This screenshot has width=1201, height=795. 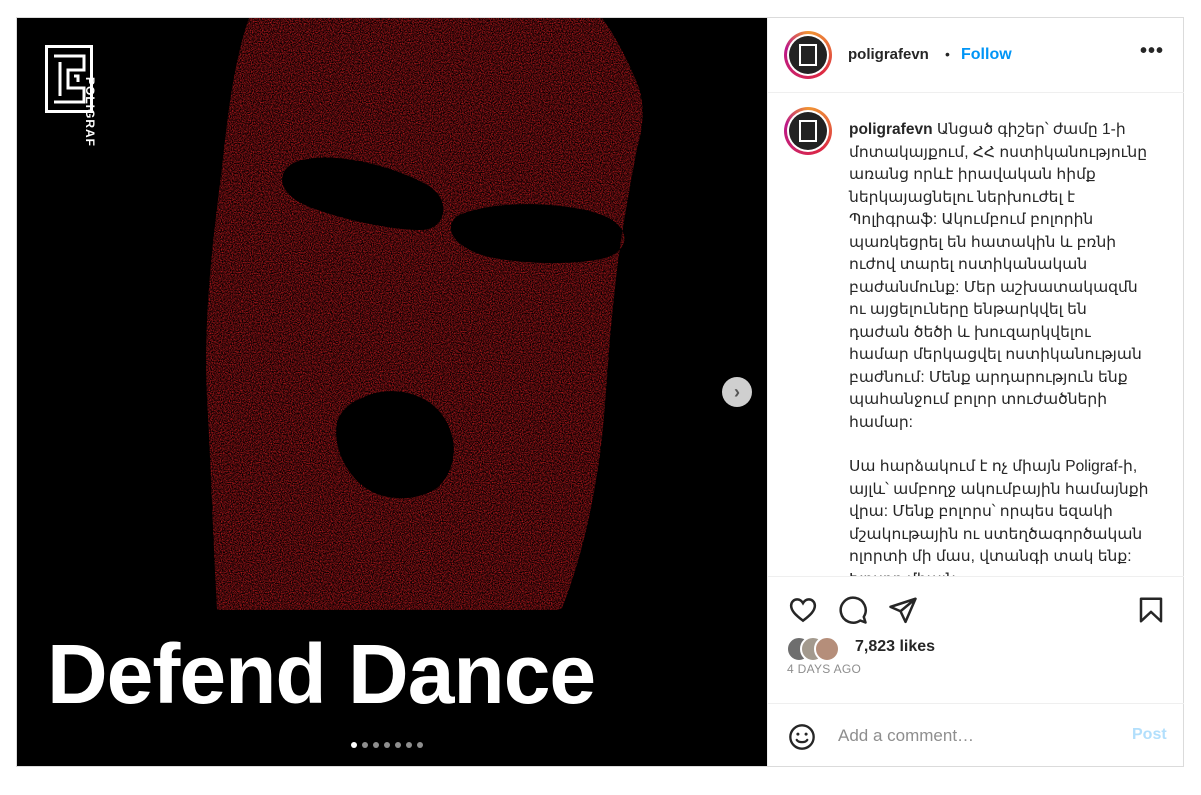 I want to click on liker-avatar, so click(x=827, y=649).